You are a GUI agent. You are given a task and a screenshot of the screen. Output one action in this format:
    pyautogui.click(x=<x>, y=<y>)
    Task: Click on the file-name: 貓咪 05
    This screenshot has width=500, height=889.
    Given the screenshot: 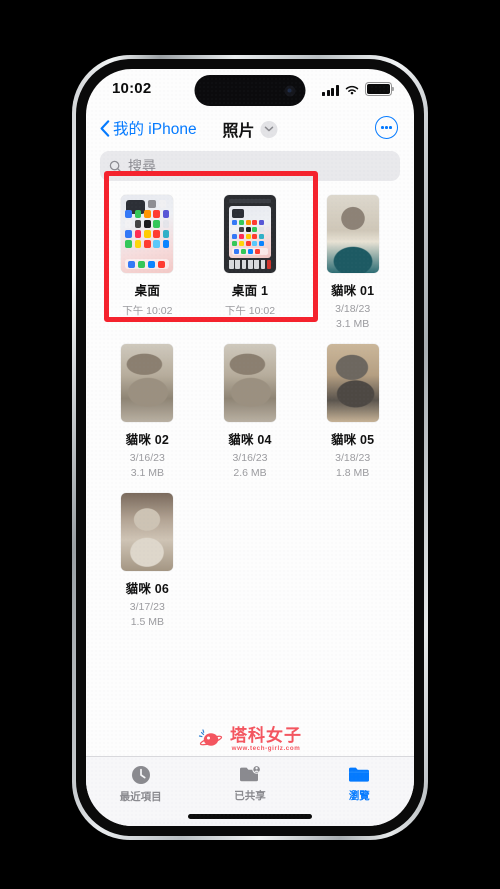 What is the action you would take?
    pyautogui.click(x=352, y=440)
    